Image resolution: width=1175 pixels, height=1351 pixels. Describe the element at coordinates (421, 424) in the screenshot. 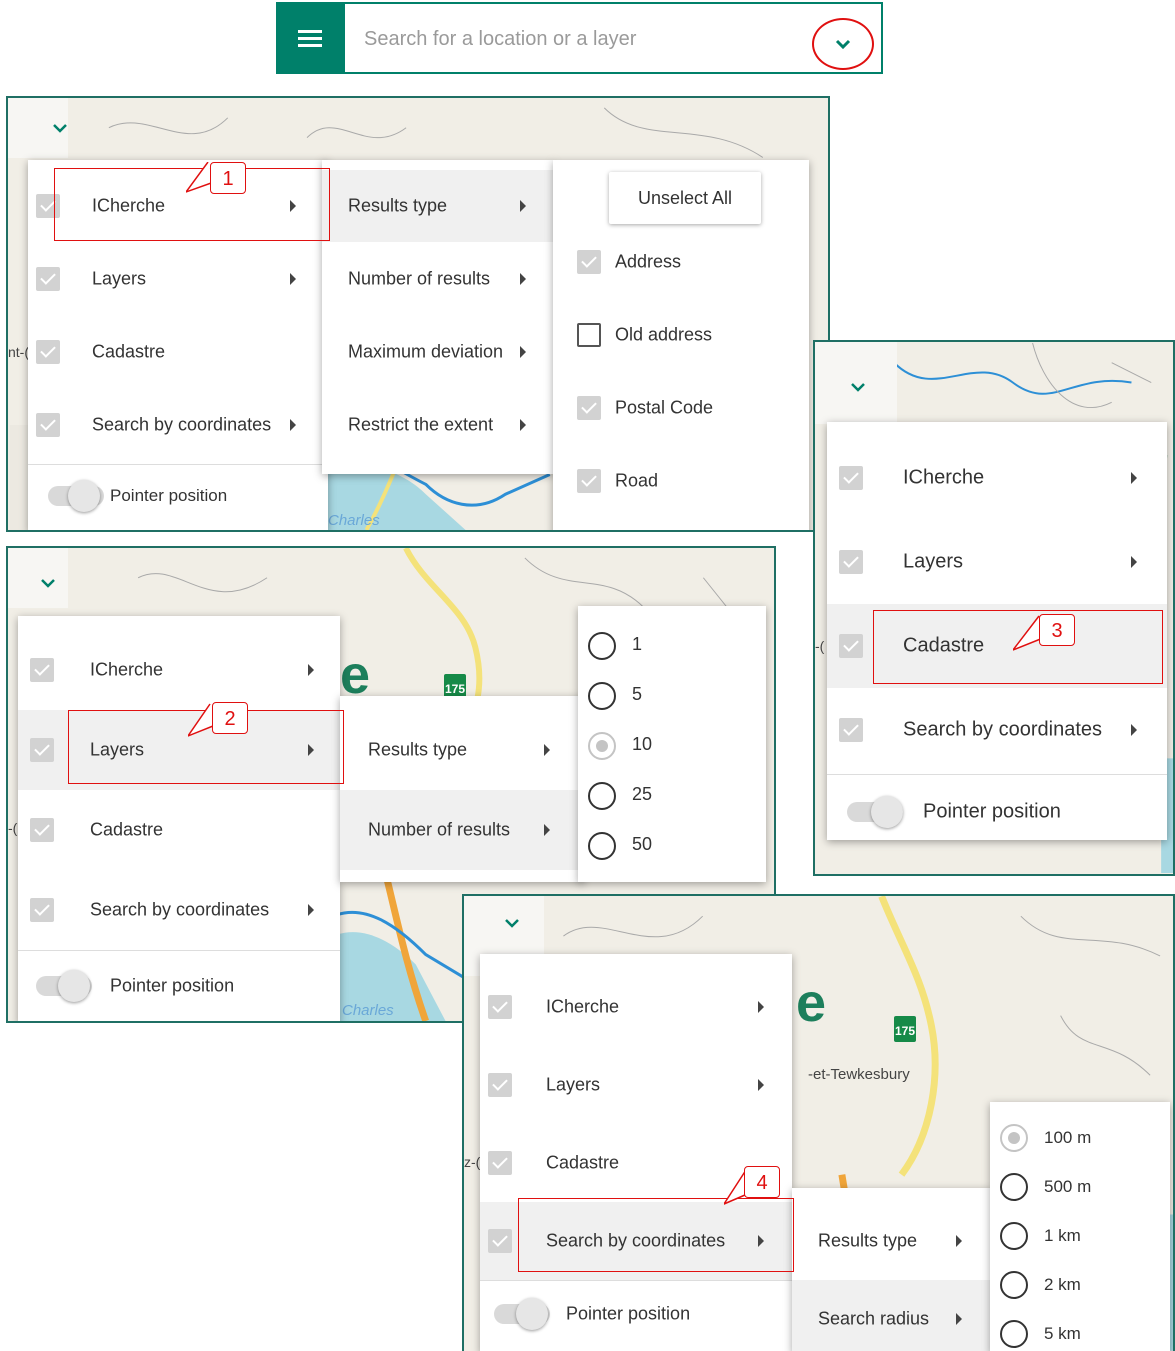

I see `submenu-item-label: Restrict the extent` at that location.